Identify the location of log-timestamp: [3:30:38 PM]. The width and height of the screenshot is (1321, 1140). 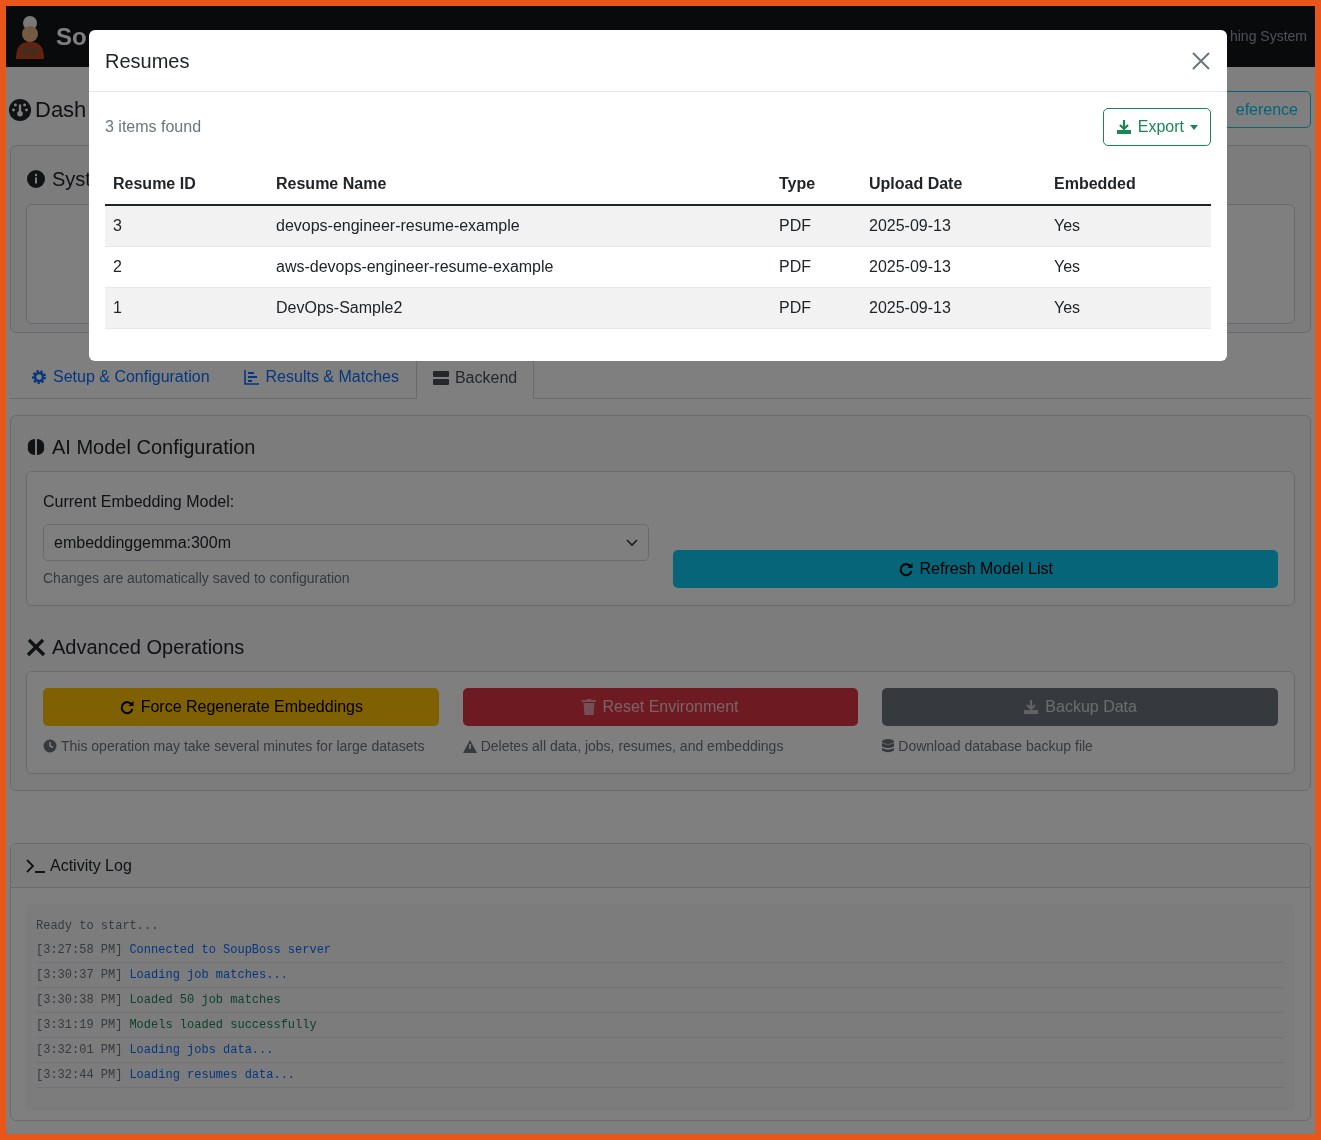
(79, 1000).